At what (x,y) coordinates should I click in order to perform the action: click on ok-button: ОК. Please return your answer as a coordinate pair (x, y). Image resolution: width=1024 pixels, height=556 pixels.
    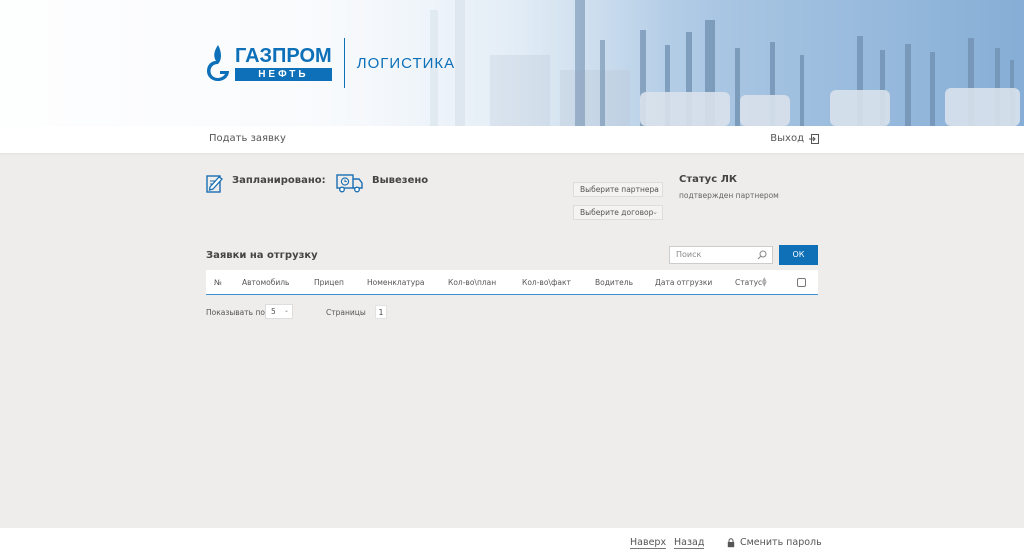
    Looking at the image, I should click on (798, 255).